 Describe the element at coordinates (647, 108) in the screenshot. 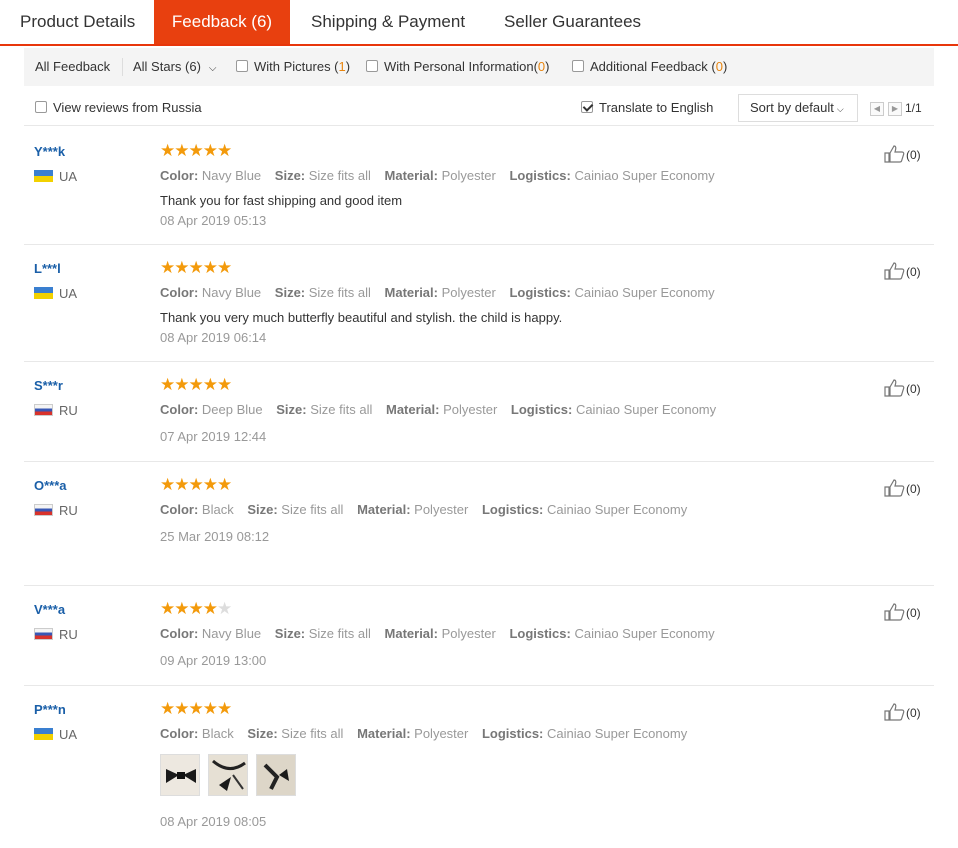

I see `translate-option: Translate to English` at that location.